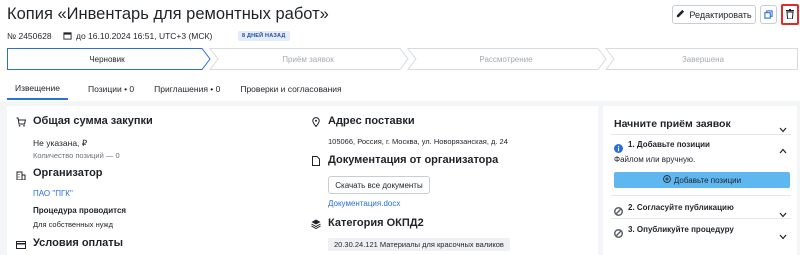  I want to click on document-icon, so click(316, 161).